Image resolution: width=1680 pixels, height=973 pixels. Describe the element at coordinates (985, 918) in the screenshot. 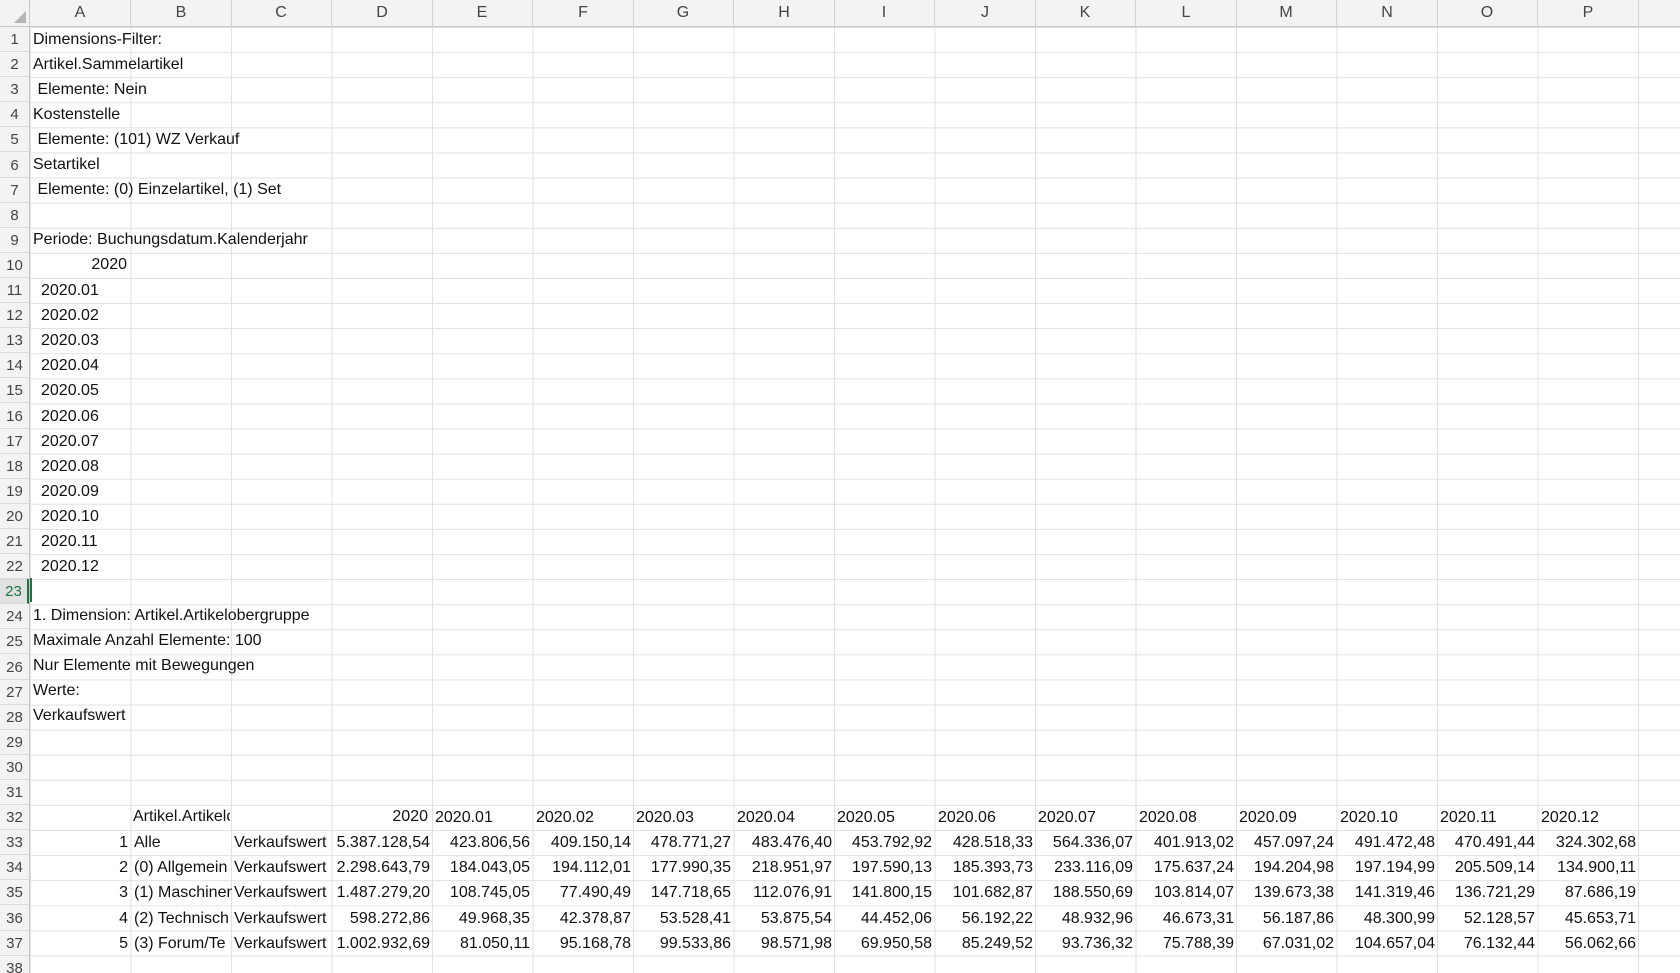

I see `table-row-month-value: 56.192,22` at that location.